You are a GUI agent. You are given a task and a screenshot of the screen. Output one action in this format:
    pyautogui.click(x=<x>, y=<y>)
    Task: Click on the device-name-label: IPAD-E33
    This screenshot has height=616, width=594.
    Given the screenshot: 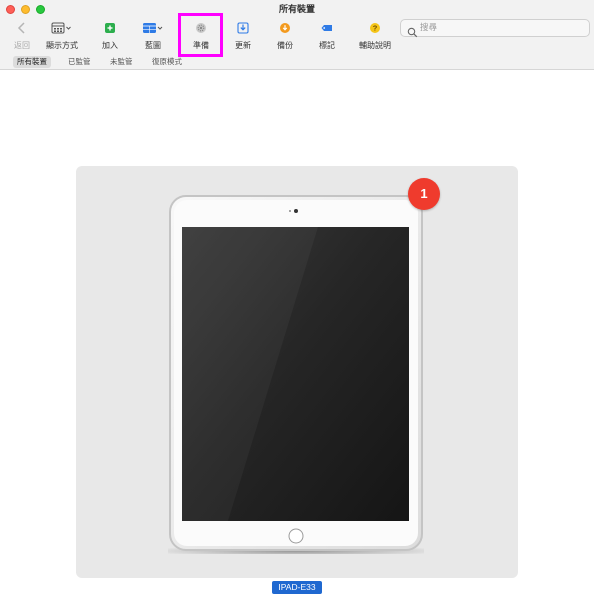 What is the action you would take?
    pyautogui.click(x=297, y=587)
    